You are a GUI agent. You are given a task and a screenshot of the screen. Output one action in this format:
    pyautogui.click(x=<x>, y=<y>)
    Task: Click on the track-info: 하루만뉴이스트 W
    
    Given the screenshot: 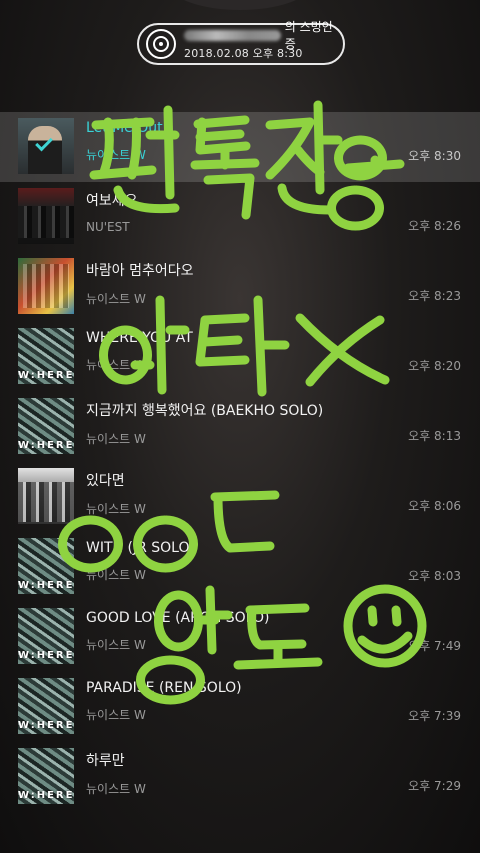 What is the action you would take?
    pyautogui.click(x=116, y=773)
    